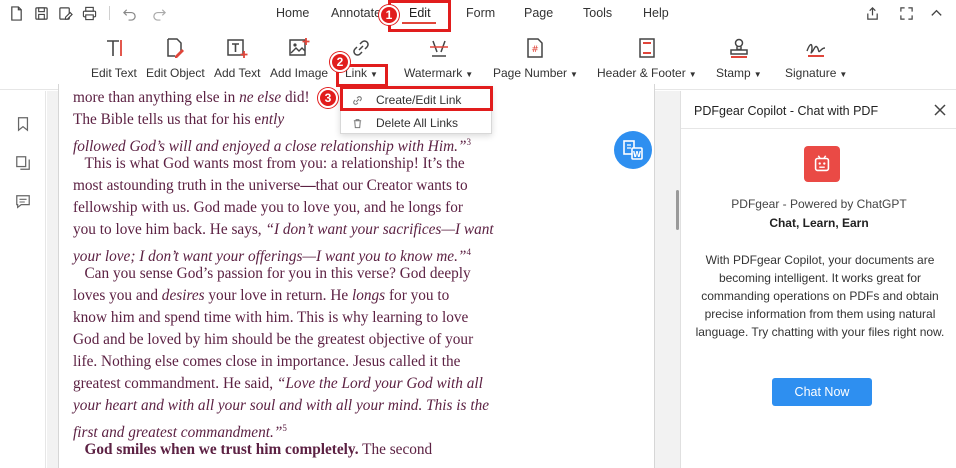  Describe the element at coordinates (16, 13) in the screenshot. I see `file-icon` at that location.